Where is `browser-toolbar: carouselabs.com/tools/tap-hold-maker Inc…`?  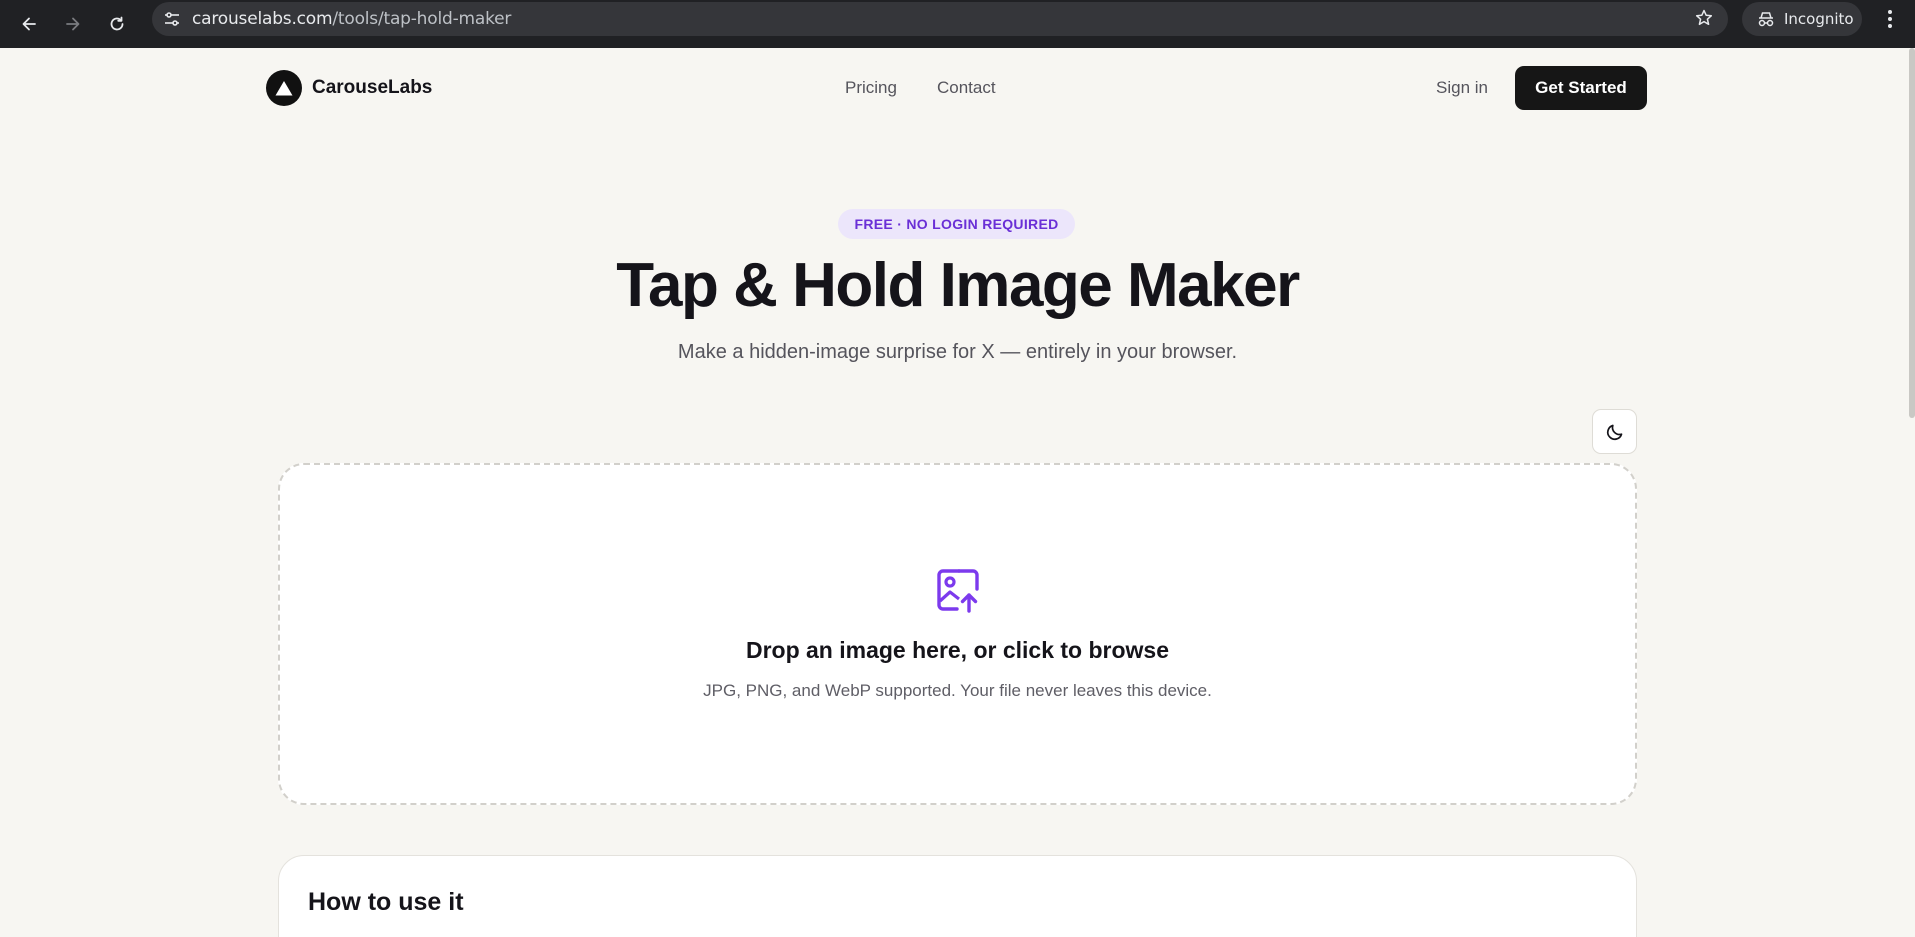
browser-toolbar: carouselabs.com/tools/tap-hold-maker Inc… is located at coordinates (957, 24).